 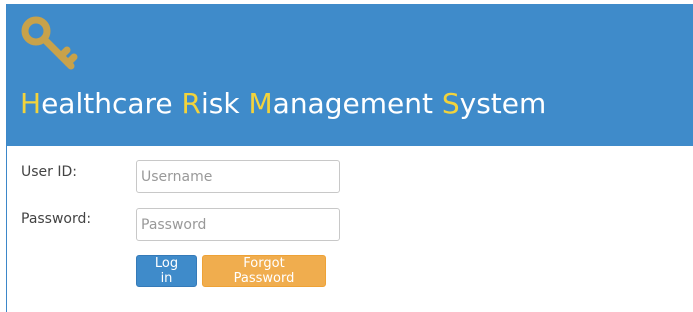 What do you see at coordinates (49, 43) in the screenshot?
I see `key-icon` at bounding box center [49, 43].